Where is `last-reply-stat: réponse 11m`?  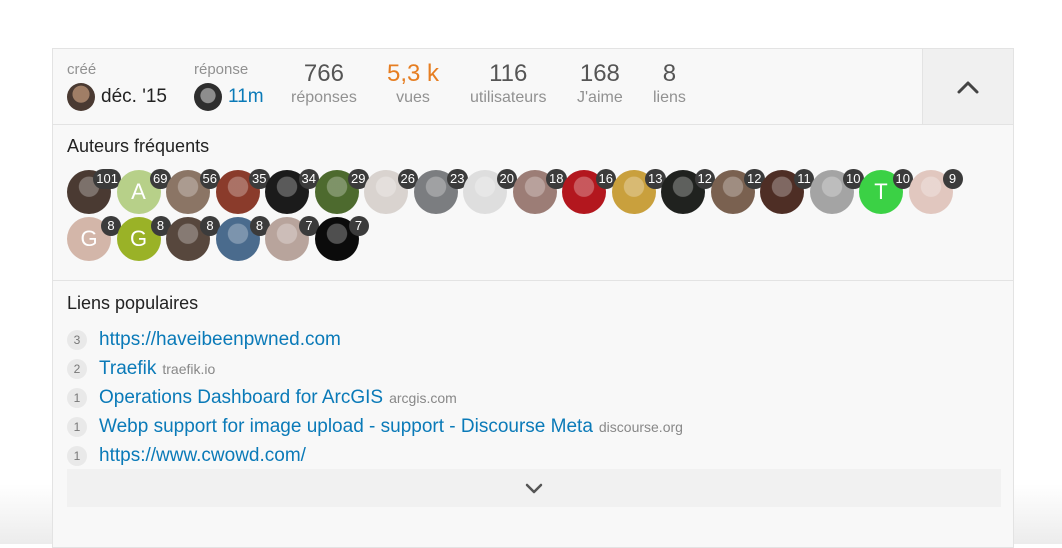
last-reply-stat: réponse 11m is located at coordinates (229, 86).